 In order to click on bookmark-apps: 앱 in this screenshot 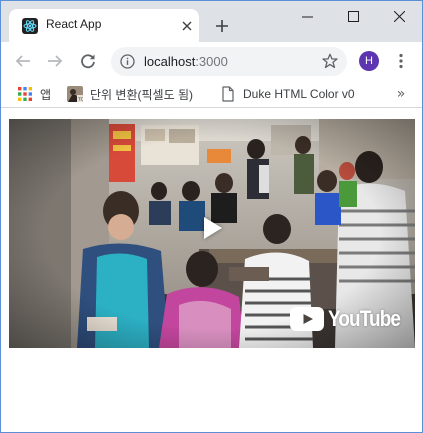, I will do `click(34, 94)`.